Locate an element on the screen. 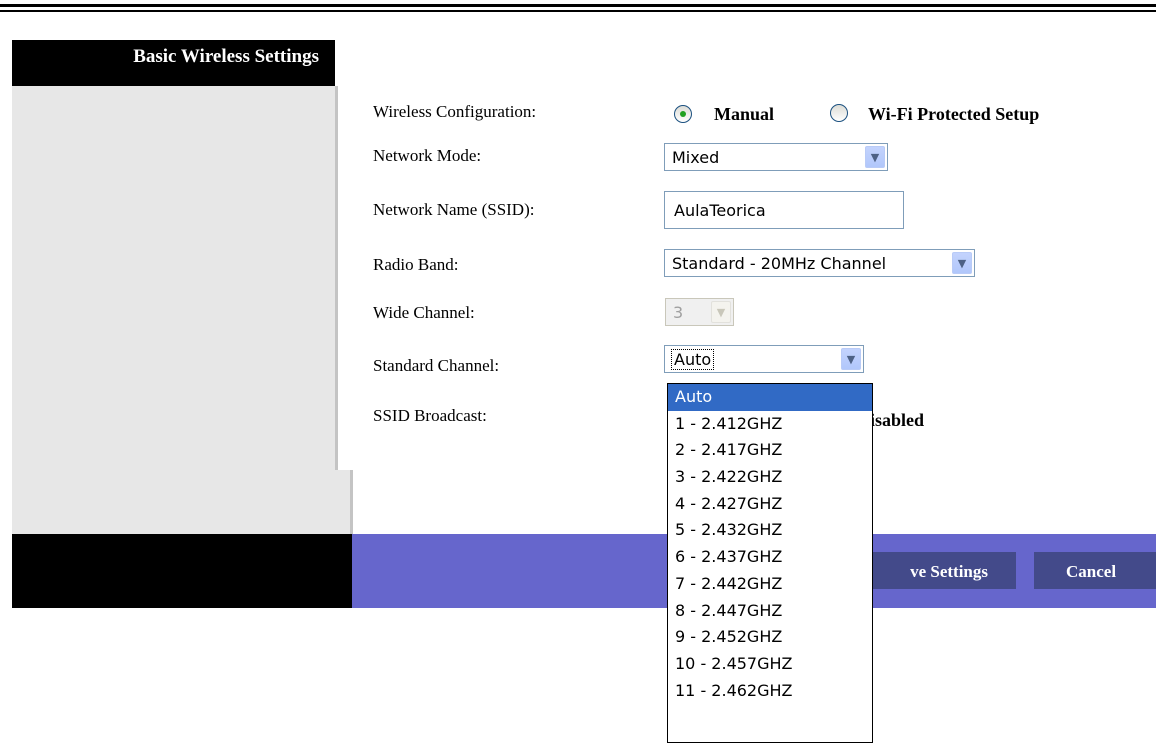  dropdown-option: 1 - 2.412GHZ is located at coordinates (770, 424).